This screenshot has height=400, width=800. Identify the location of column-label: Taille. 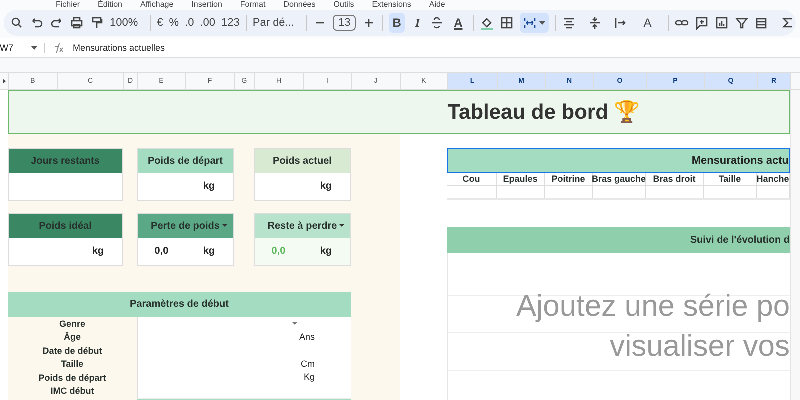
(730, 179).